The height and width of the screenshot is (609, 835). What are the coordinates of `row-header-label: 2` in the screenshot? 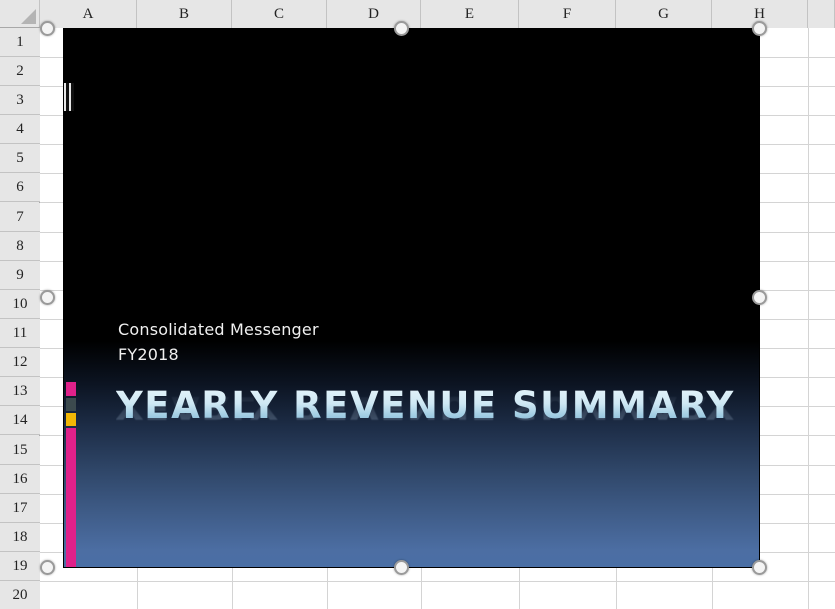 It's located at (20, 70).